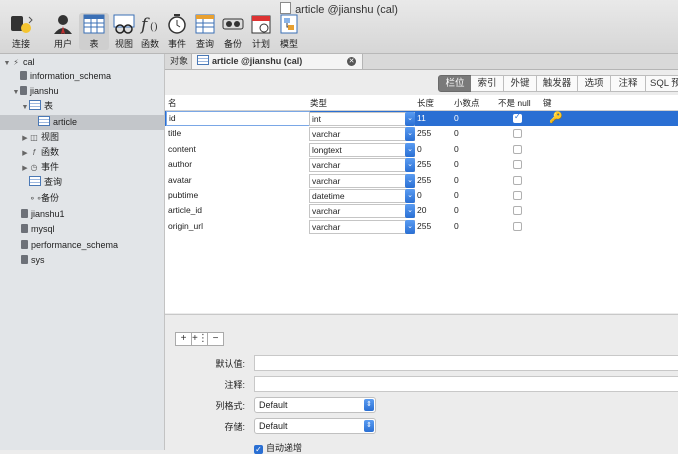 The width and height of the screenshot is (678, 454). I want to click on segment-options: 选项, so click(594, 83).